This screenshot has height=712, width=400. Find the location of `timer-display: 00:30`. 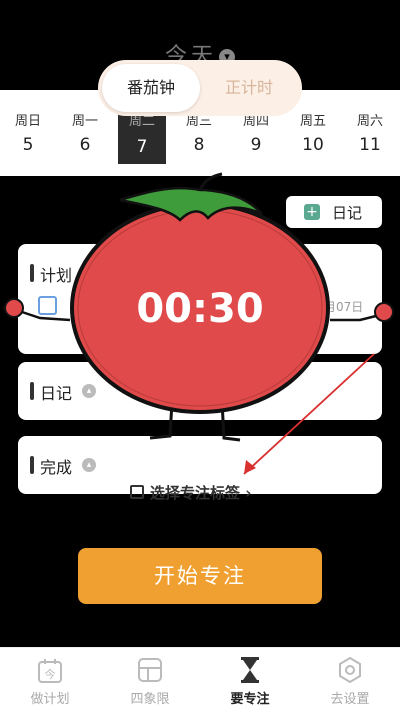

timer-display: 00:30 is located at coordinates (200, 309).